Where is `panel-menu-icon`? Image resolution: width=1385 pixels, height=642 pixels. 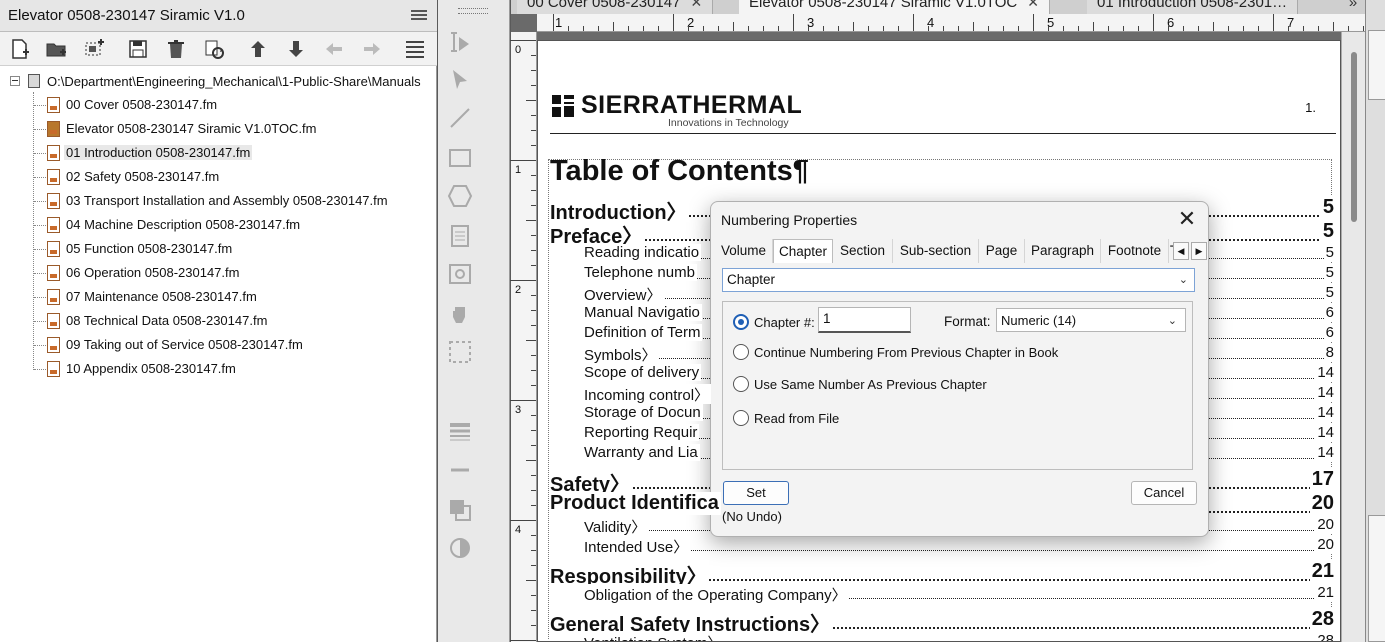
panel-menu-icon is located at coordinates (419, 16).